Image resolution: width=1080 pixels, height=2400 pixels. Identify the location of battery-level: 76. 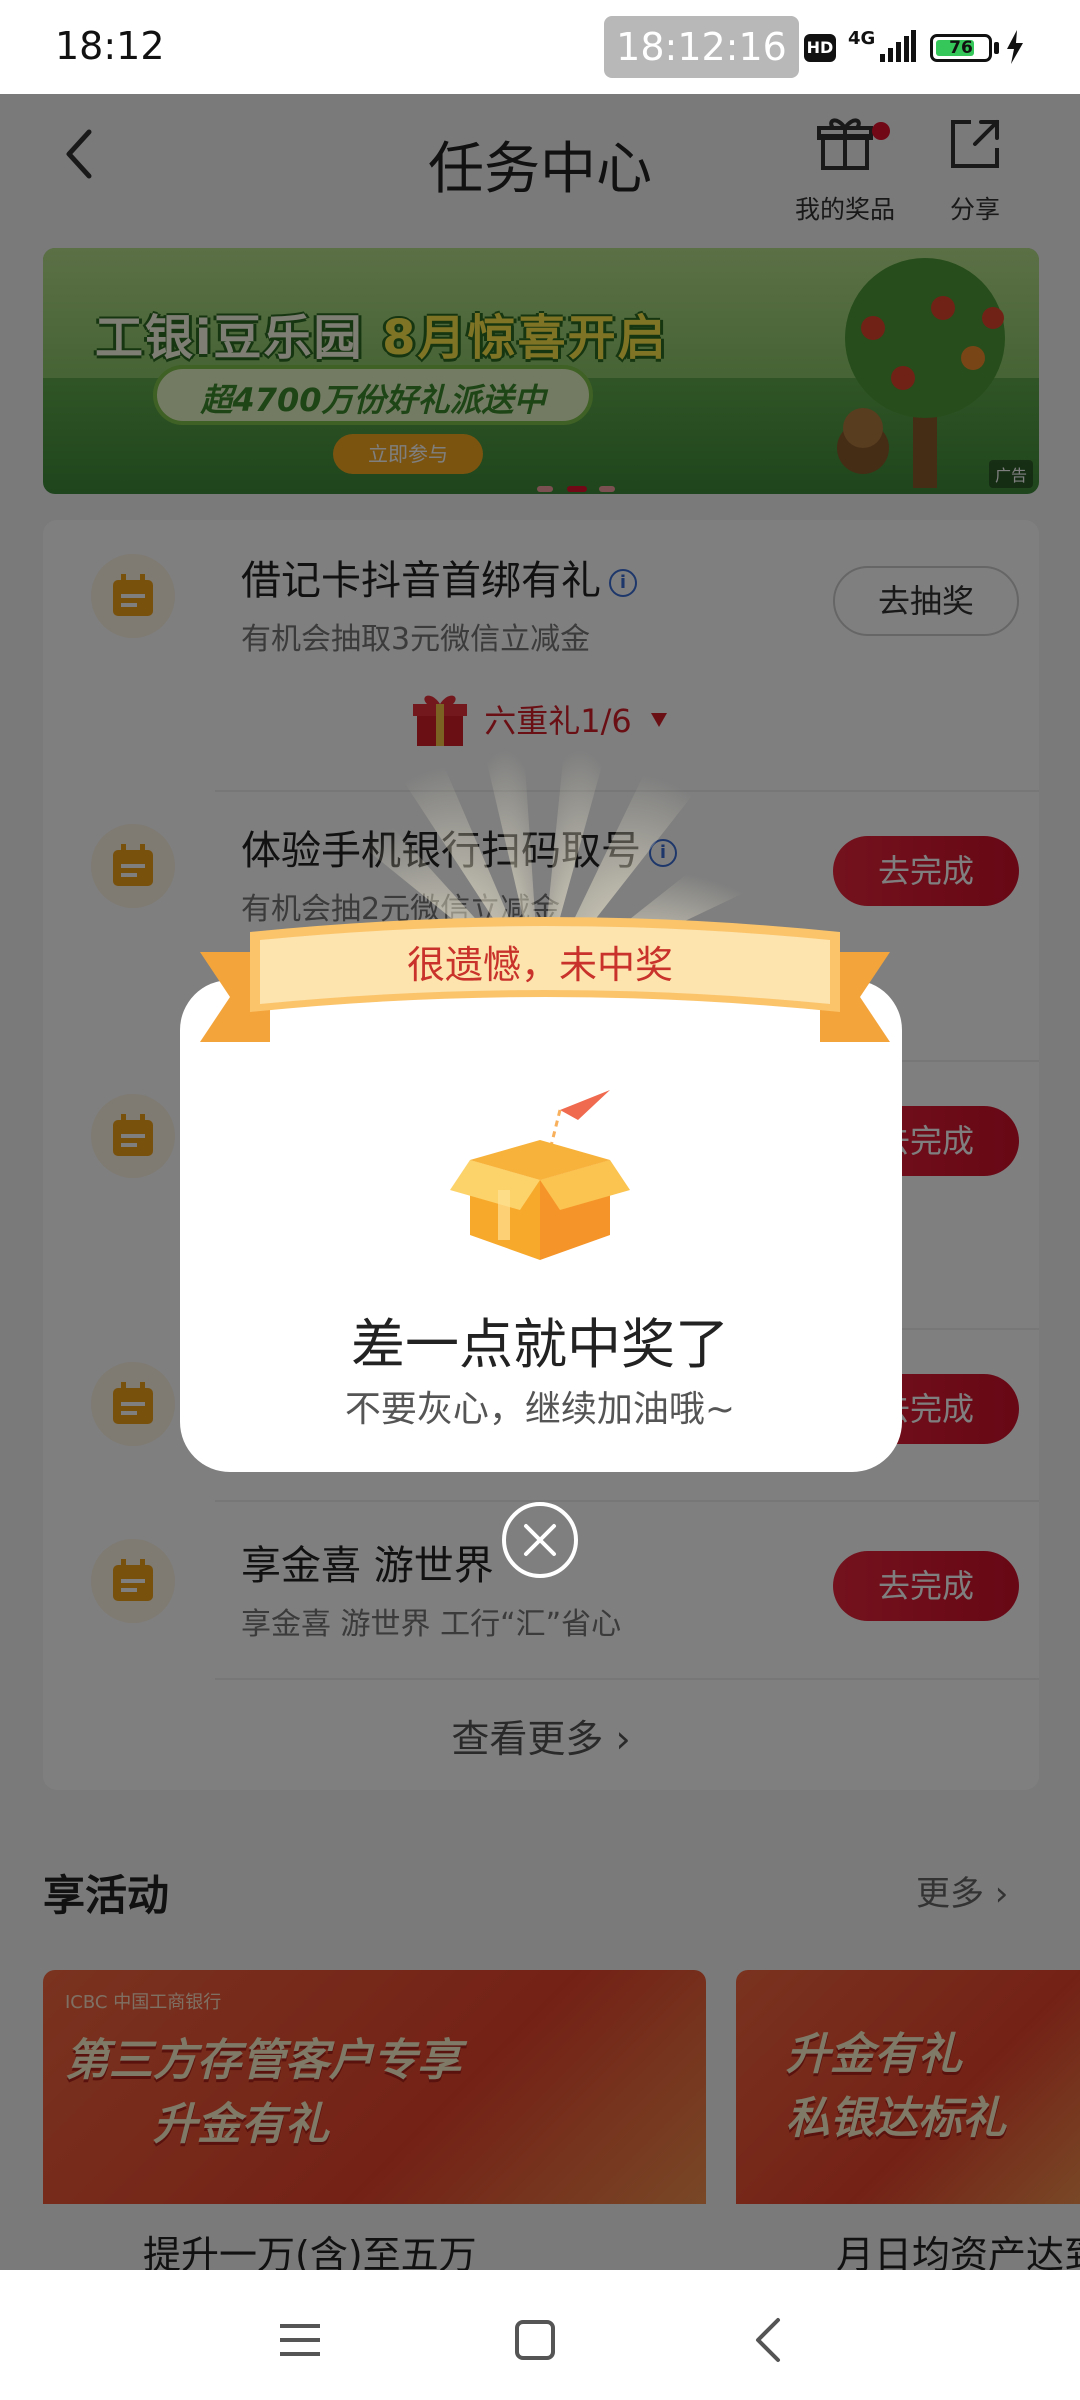
(961, 48).